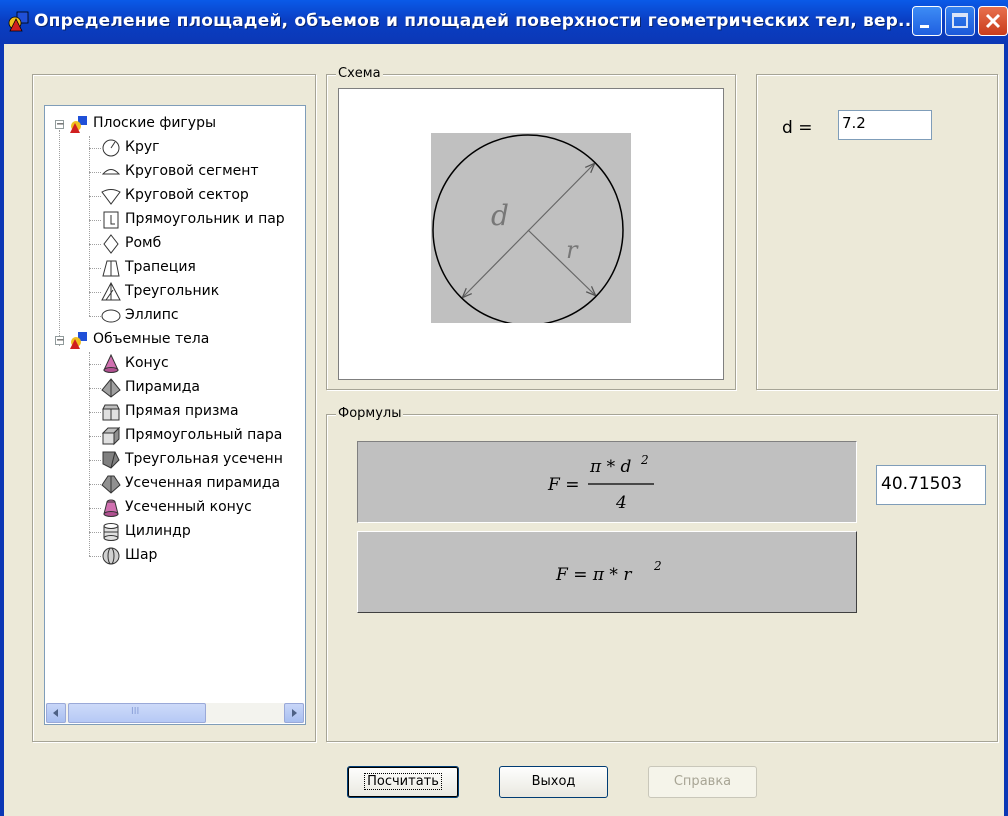 The height and width of the screenshot is (816, 1008). Describe the element at coordinates (18, 21) in the screenshot. I see `app-icon` at that location.